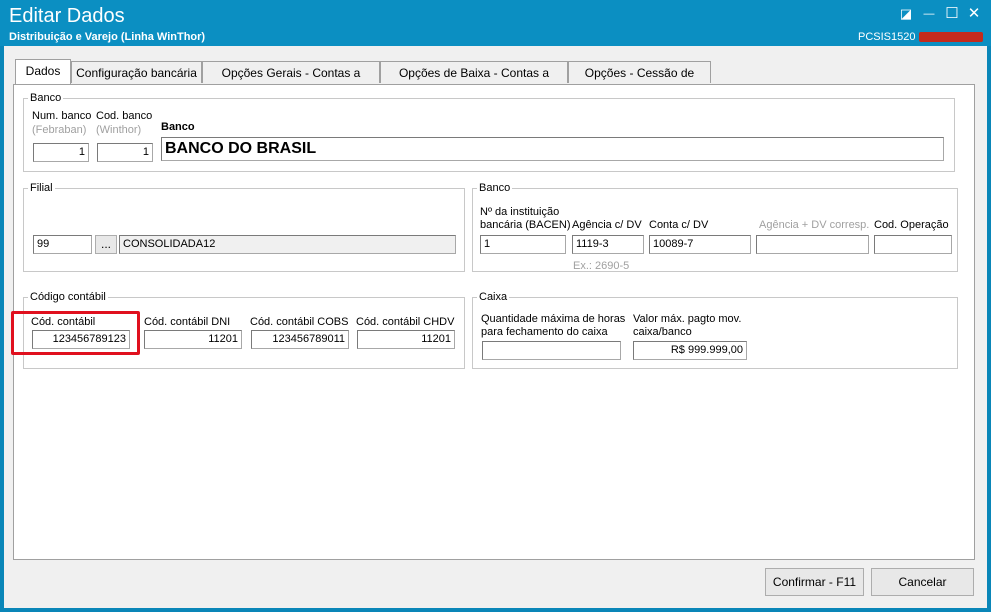 Image resolution: width=991 pixels, height=612 pixels. Describe the element at coordinates (107, 37) in the screenshot. I see `window-subtitle: Distribuição e Varejo (Linha WinThor)` at that location.